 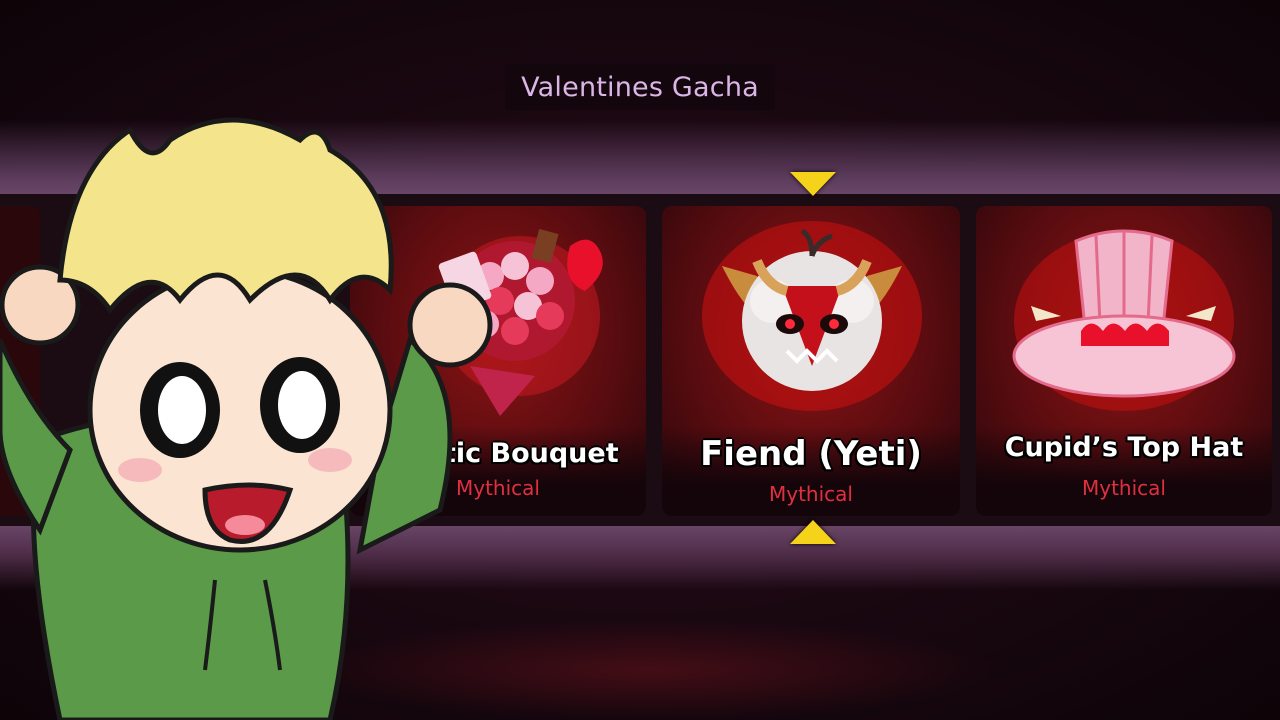 What do you see at coordinates (812, 316) in the screenshot?
I see `fiend-yeti-icon` at bounding box center [812, 316].